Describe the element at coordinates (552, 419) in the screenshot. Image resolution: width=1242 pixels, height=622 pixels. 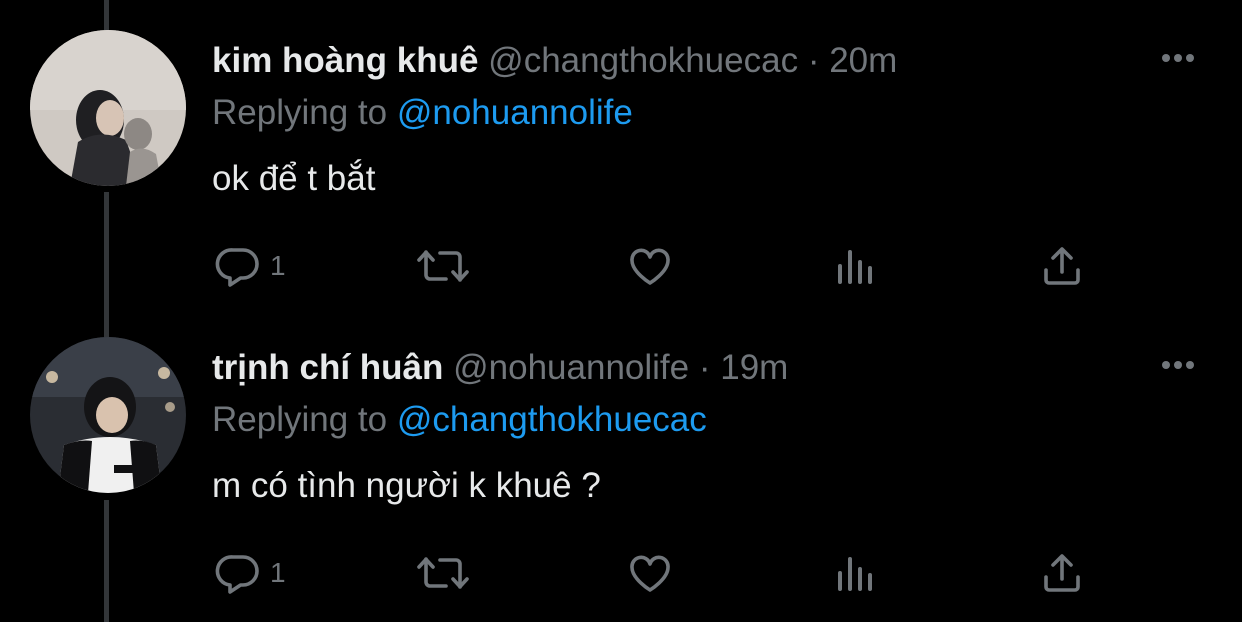
I see `mention-link: @changthokhuecac` at that location.